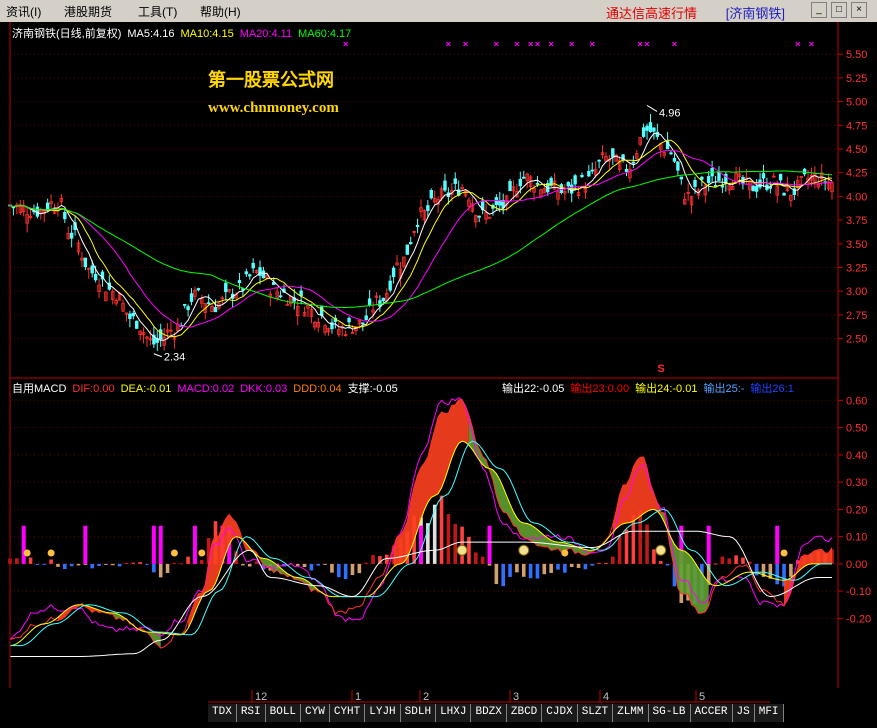 The width and height of the screenshot is (877, 728). What do you see at coordinates (856, 126) in the screenshot?
I see `price-axis-label: 4.75` at bounding box center [856, 126].